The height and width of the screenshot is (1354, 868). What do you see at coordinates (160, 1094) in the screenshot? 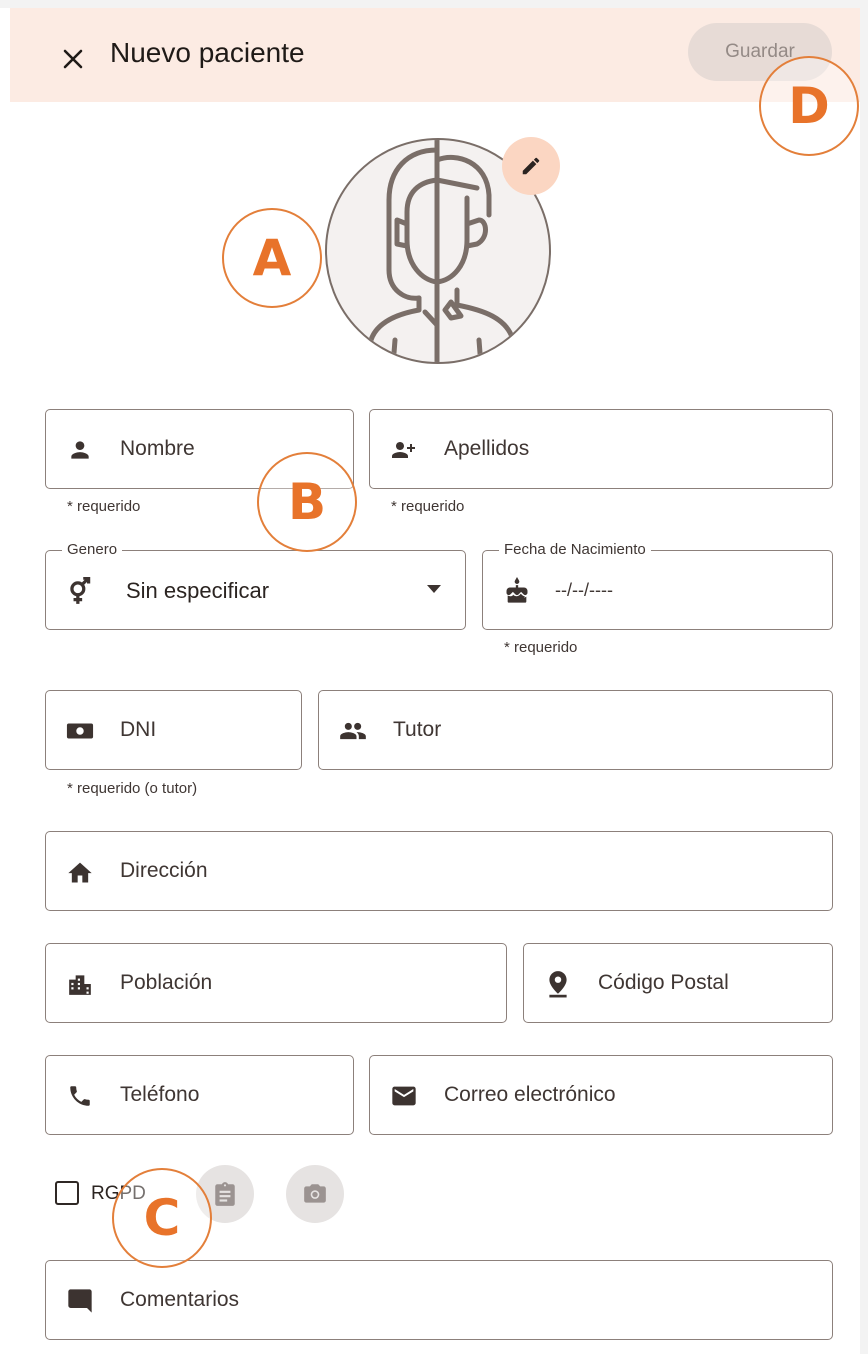
I see `telefono-label: Teléfono` at bounding box center [160, 1094].